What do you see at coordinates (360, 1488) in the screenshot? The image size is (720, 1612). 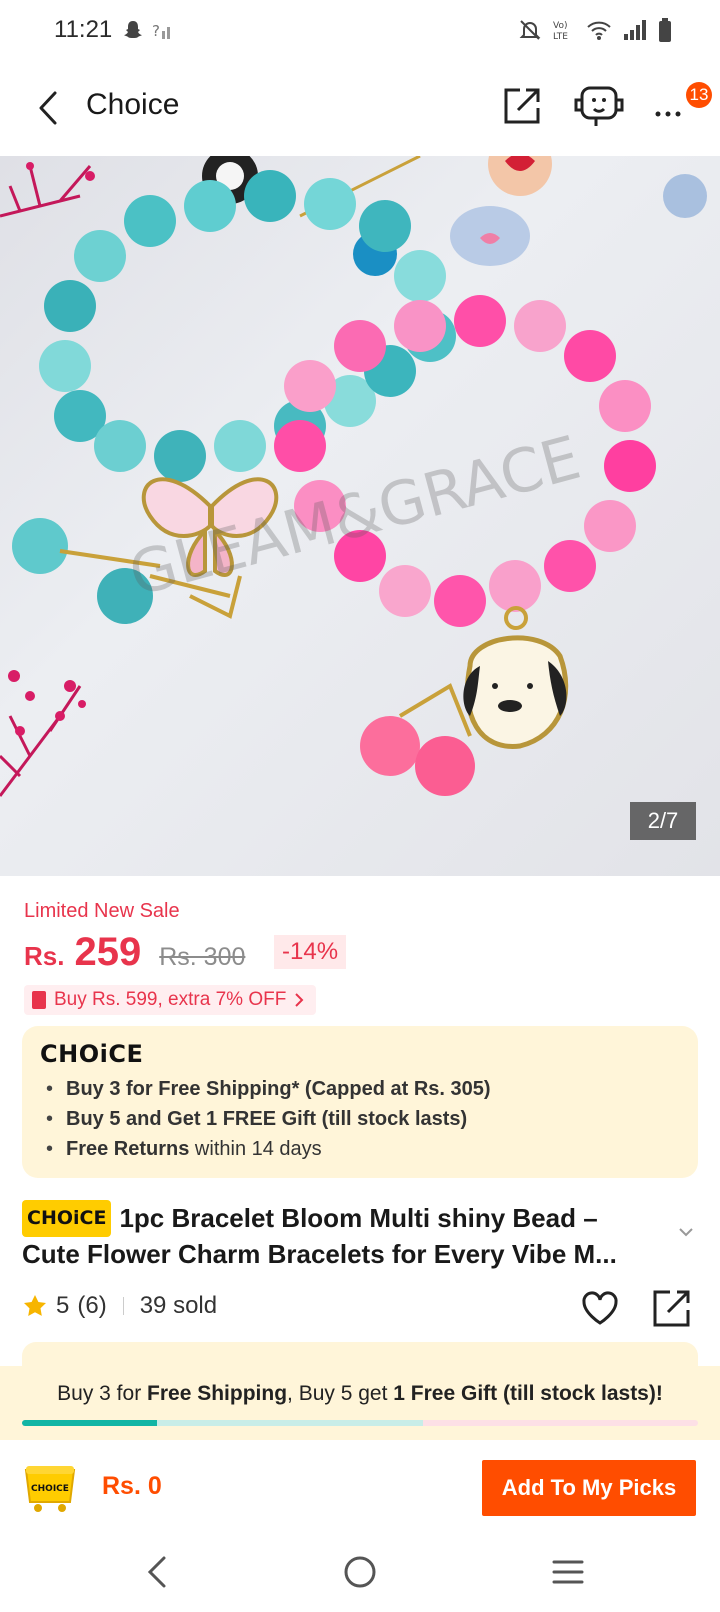 I see `bottom-action-bar: CHOICE Rs. 0 Add To My Picks` at bounding box center [360, 1488].